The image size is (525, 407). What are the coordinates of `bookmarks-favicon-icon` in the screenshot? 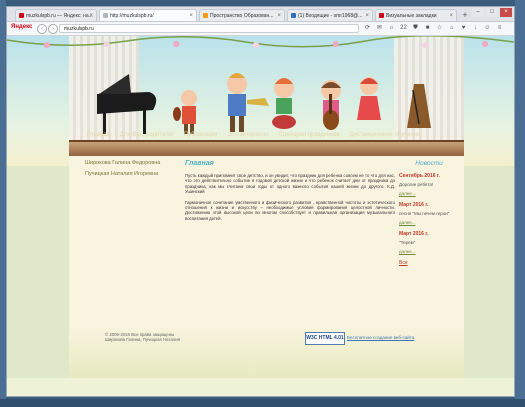 It's located at (381, 15).